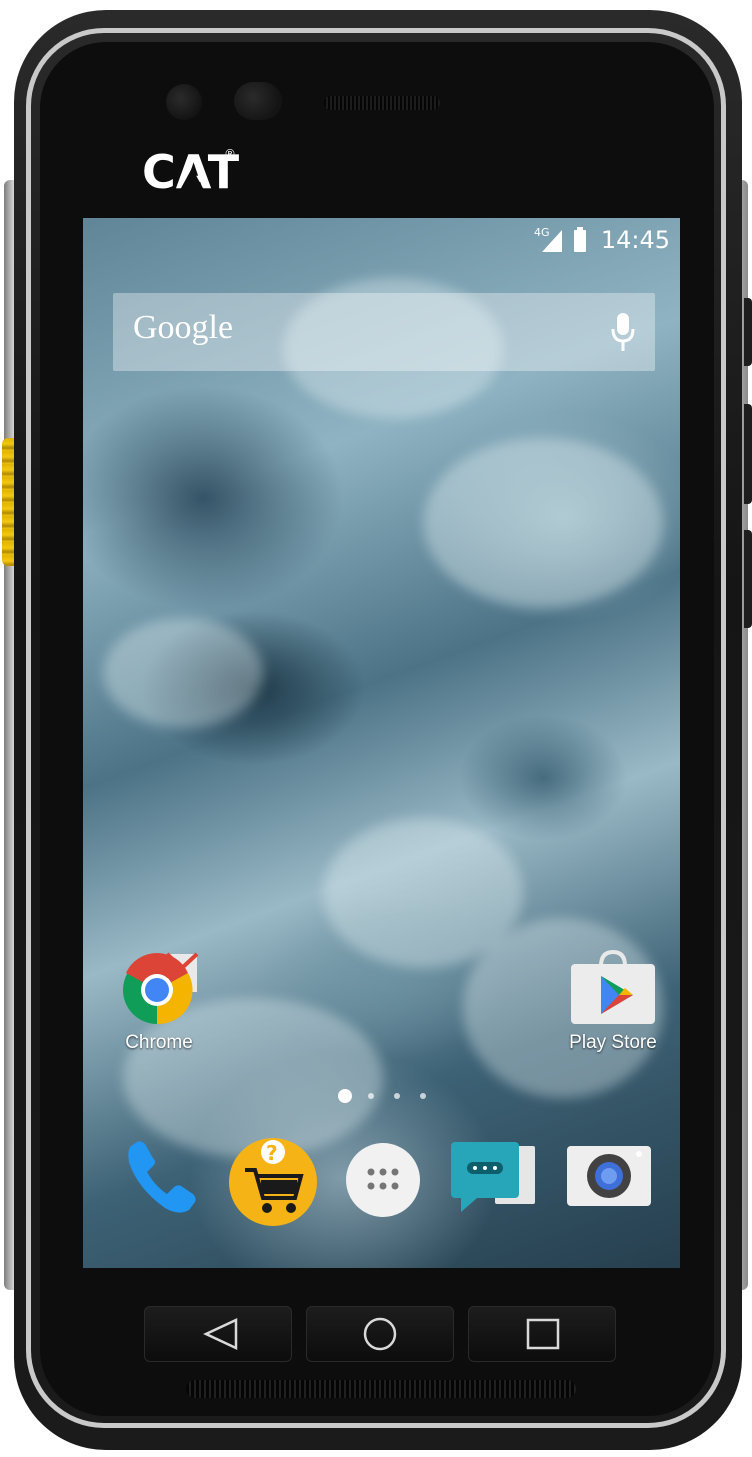  Describe the element at coordinates (542, 232) in the screenshot. I see `network-type-label: 4G` at that location.